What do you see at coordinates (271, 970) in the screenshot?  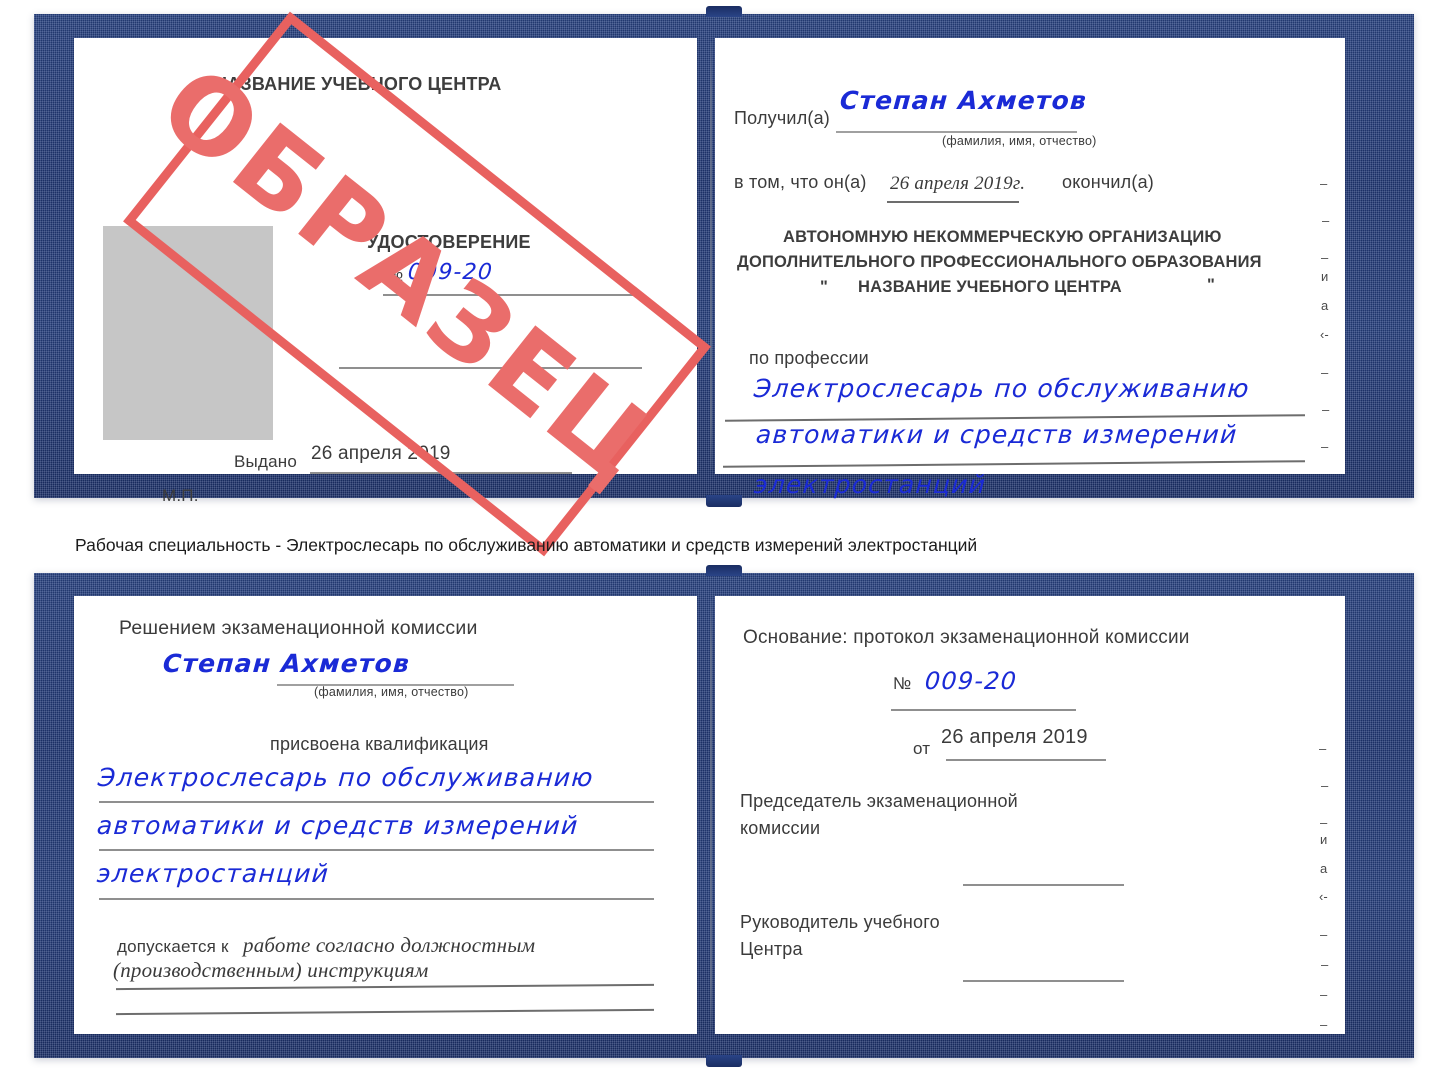 I see `admitted-value-line-2: (производственным) инструкциям` at bounding box center [271, 970].